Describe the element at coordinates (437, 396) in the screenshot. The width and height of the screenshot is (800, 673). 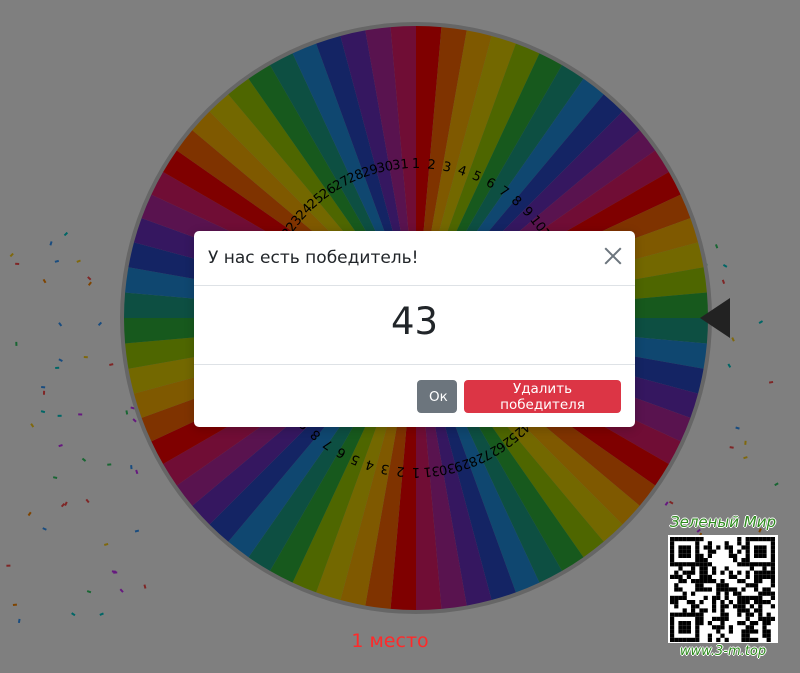
I see `ok-button: Ок` at that location.